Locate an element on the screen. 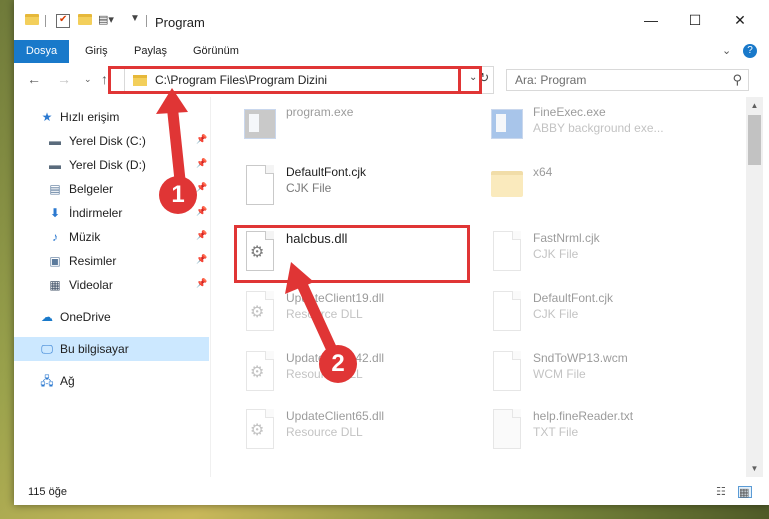 This screenshot has width=769, height=519. arrow-to-file is located at coordinates (316, 315).